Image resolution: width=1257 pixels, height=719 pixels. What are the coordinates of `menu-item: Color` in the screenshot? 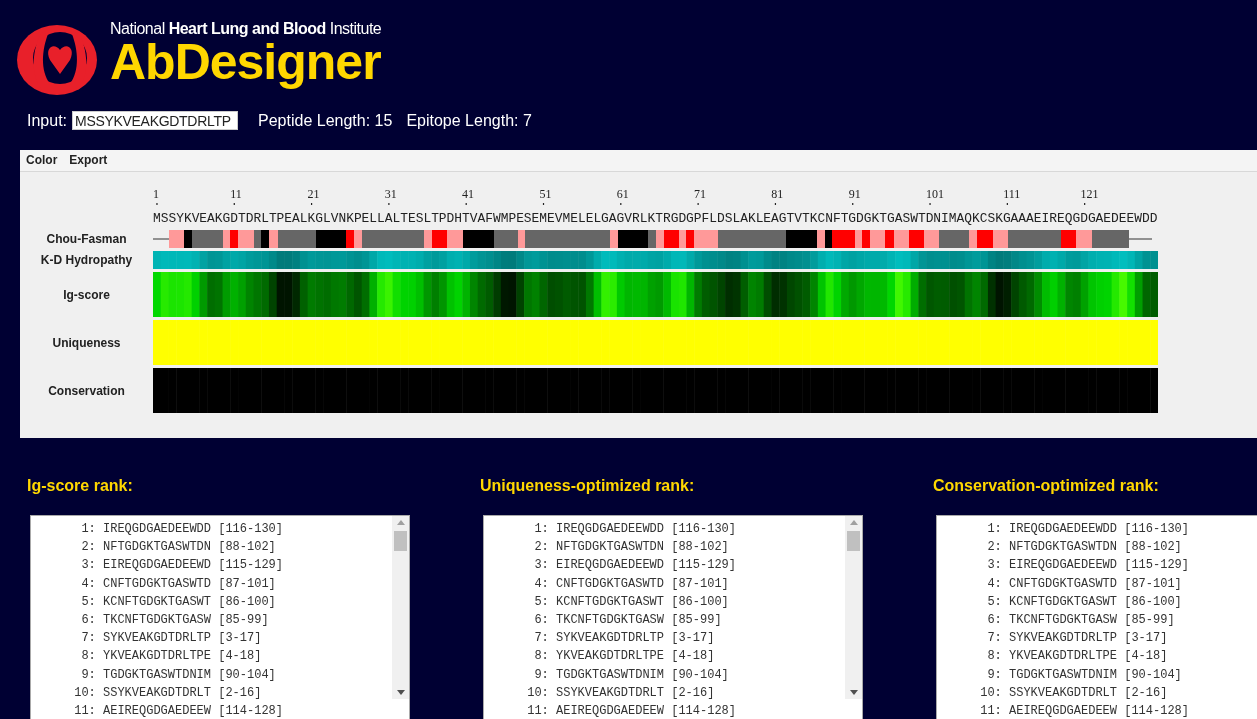 It's located at (42, 160).